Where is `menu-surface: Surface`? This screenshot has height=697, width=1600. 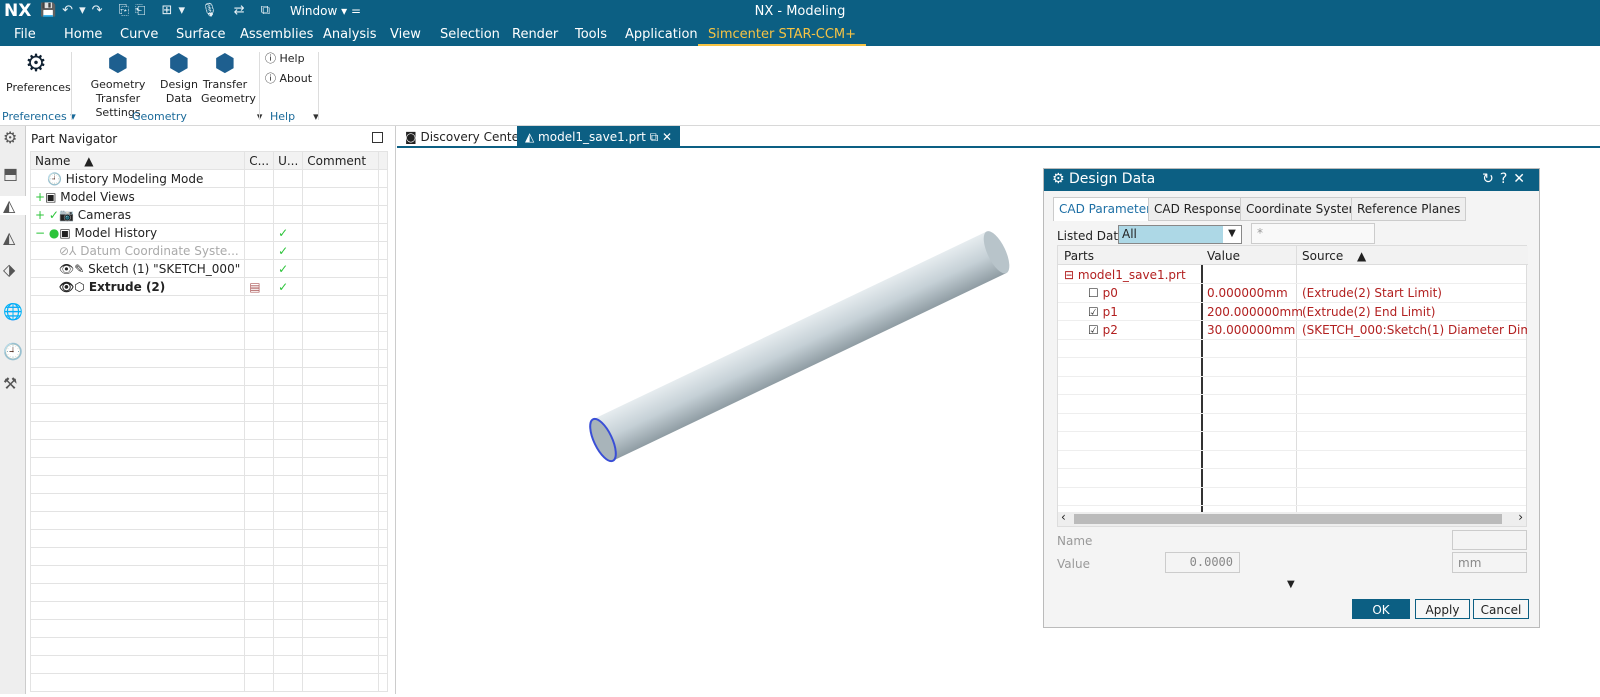 menu-surface: Surface is located at coordinates (201, 34).